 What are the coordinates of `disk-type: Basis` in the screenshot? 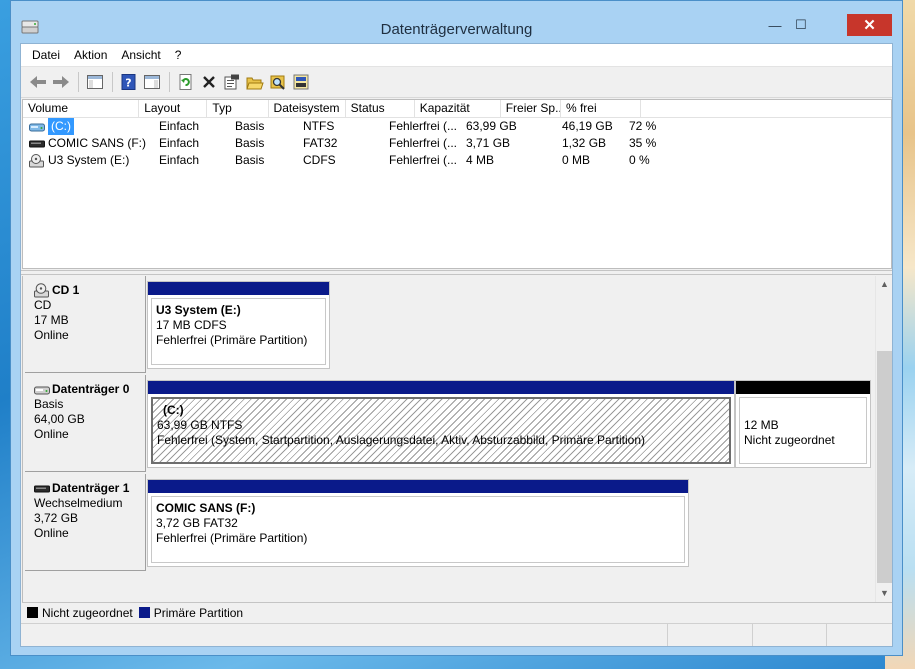 It's located at (49, 404).